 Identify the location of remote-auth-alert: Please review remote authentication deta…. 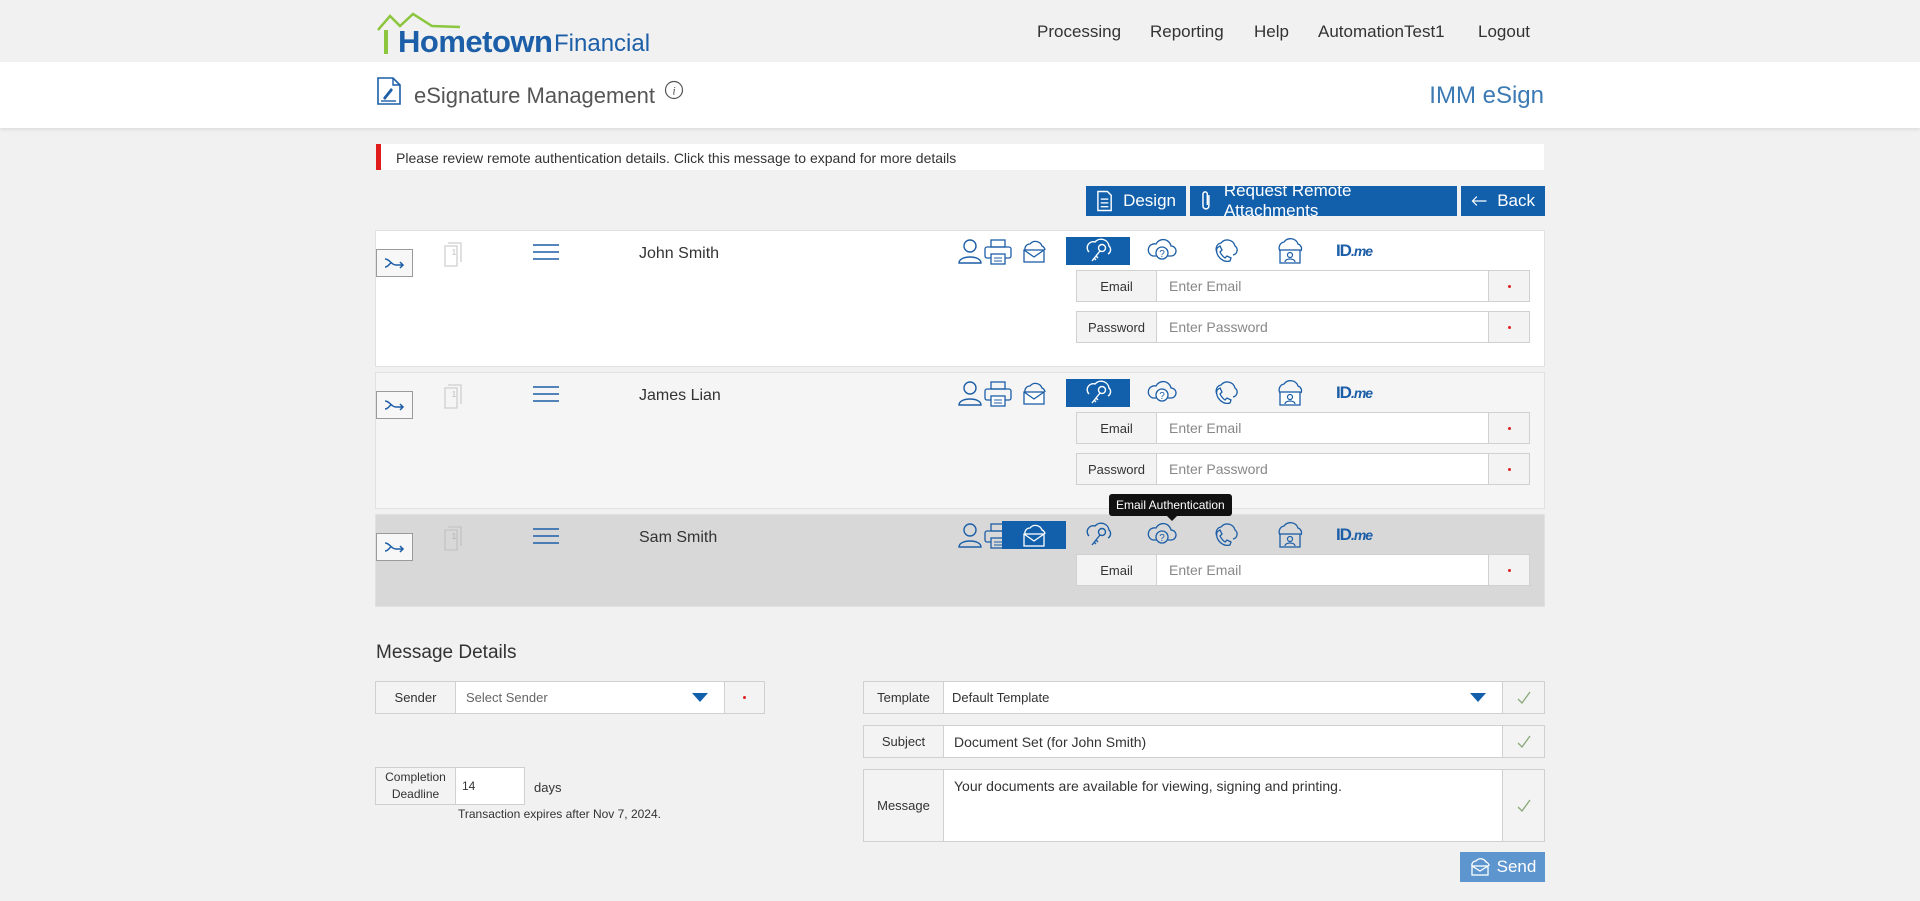
(960, 157).